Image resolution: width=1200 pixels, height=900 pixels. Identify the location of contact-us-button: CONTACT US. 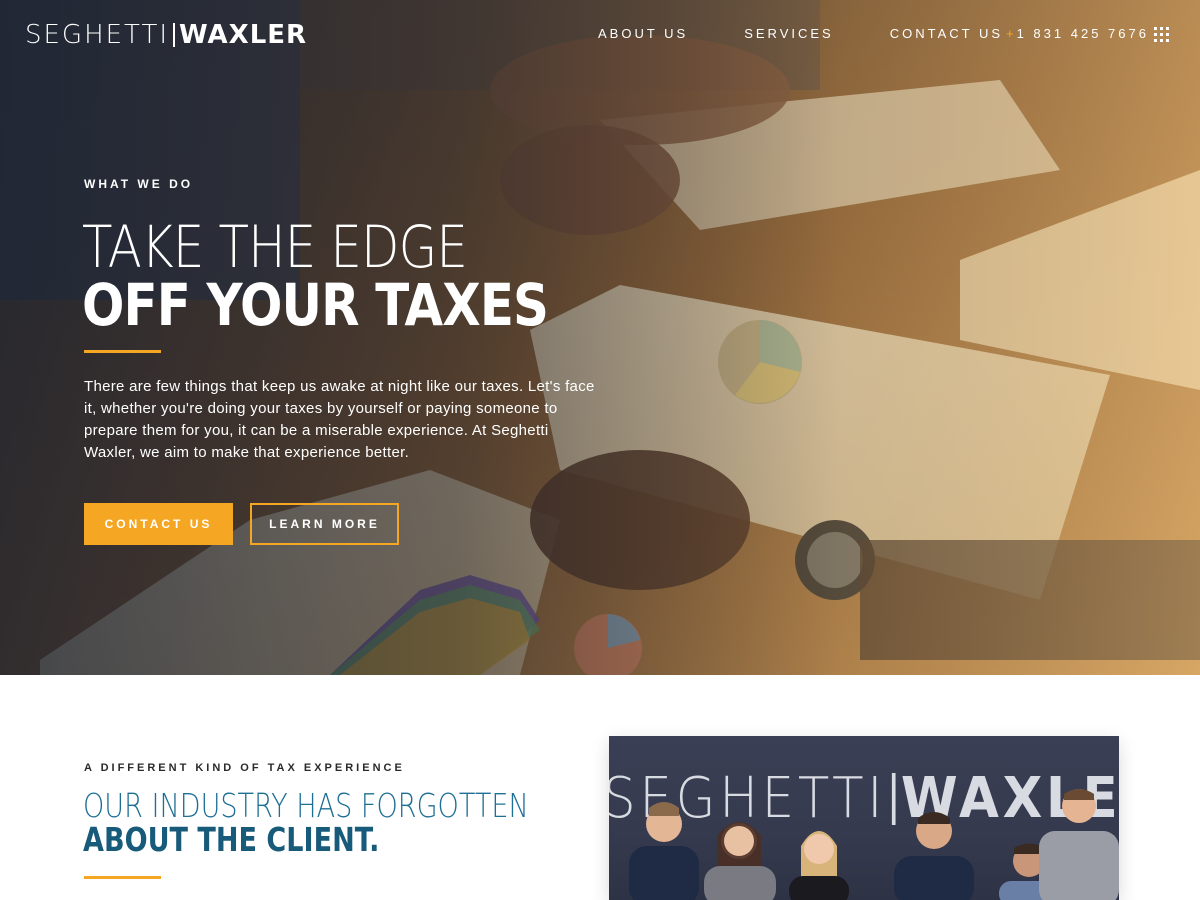
(158, 524).